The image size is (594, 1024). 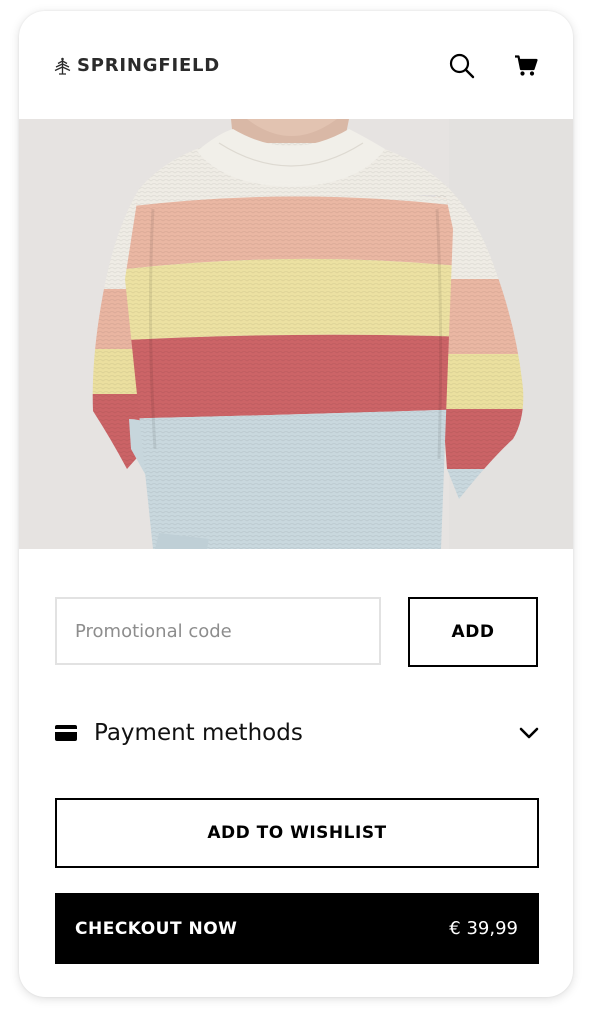 I want to click on checkout-label: CHECKOUT NOW, so click(x=156, y=928).